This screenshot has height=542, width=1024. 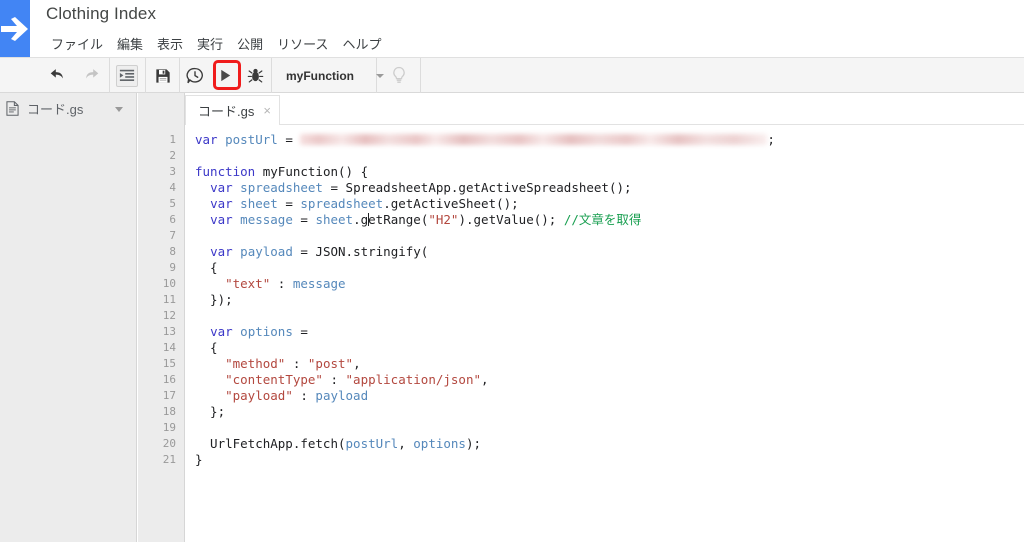 What do you see at coordinates (161, 333) in the screenshot?
I see `line-number-gutter: 1 2 3 4 5 6 7 8 9 10 11 12 13 14 15 16 17 18 19 20 21` at bounding box center [161, 333].